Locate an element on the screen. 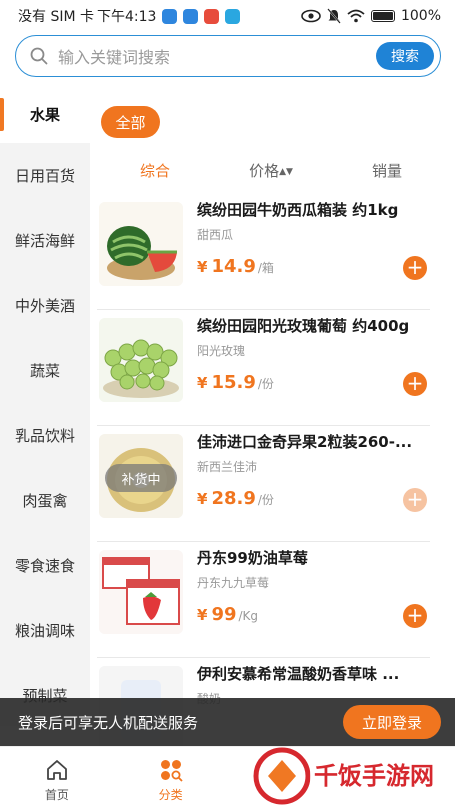 This screenshot has height=806, width=455. sort-price: 价格▲▼ is located at coordinates (271, 173).